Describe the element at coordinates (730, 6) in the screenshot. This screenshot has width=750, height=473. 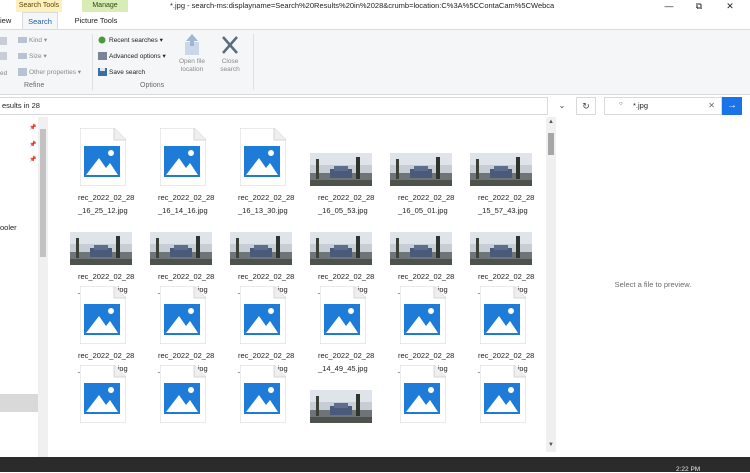
I see `close-button: ✕` at that location.